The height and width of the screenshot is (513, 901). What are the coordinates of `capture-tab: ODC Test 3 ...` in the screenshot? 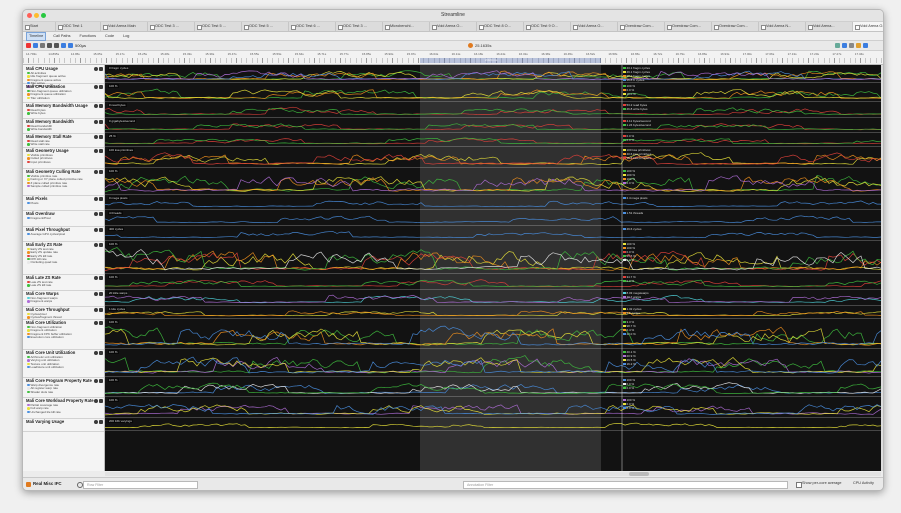 It's located at (171, 26).